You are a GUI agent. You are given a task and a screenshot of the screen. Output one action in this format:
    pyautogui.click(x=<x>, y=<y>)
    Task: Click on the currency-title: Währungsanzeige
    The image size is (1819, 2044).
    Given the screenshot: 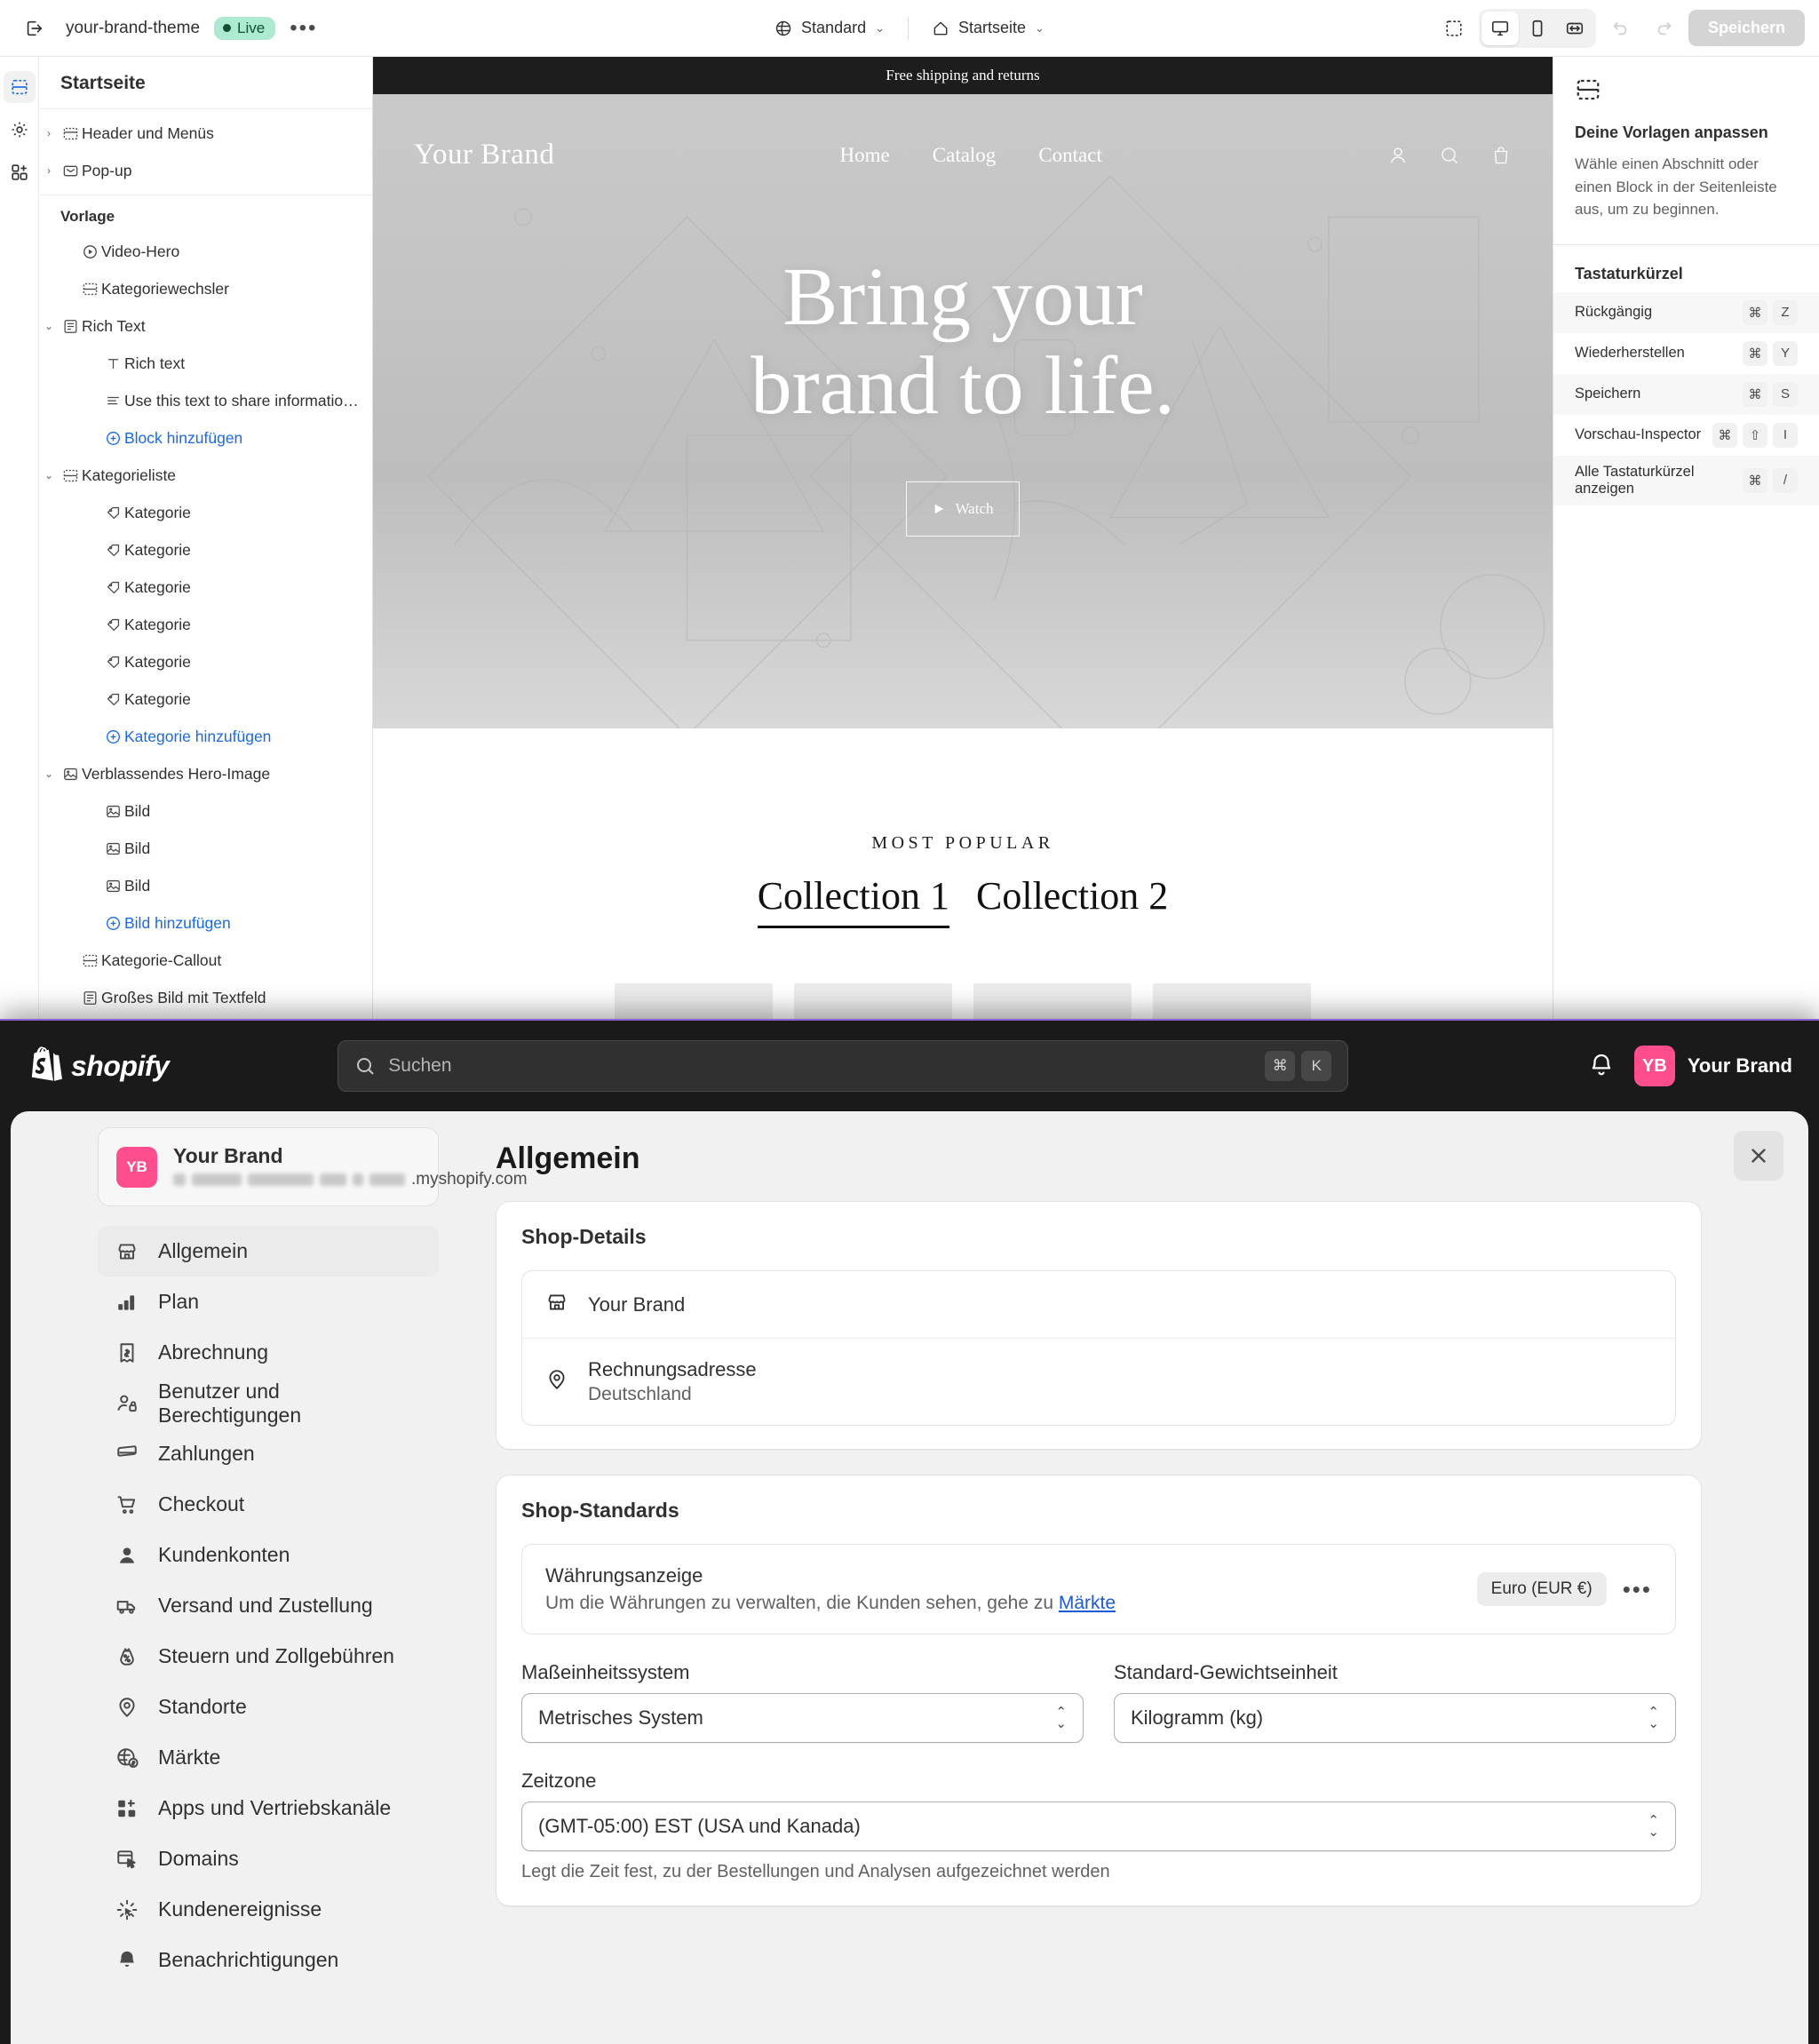 What is the action you would take?
    pyautogui.click(x=624, y=1575)
    